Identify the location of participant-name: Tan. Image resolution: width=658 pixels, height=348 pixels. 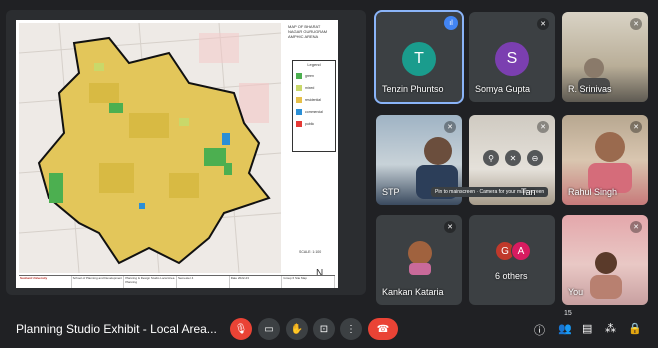
(528, 192).